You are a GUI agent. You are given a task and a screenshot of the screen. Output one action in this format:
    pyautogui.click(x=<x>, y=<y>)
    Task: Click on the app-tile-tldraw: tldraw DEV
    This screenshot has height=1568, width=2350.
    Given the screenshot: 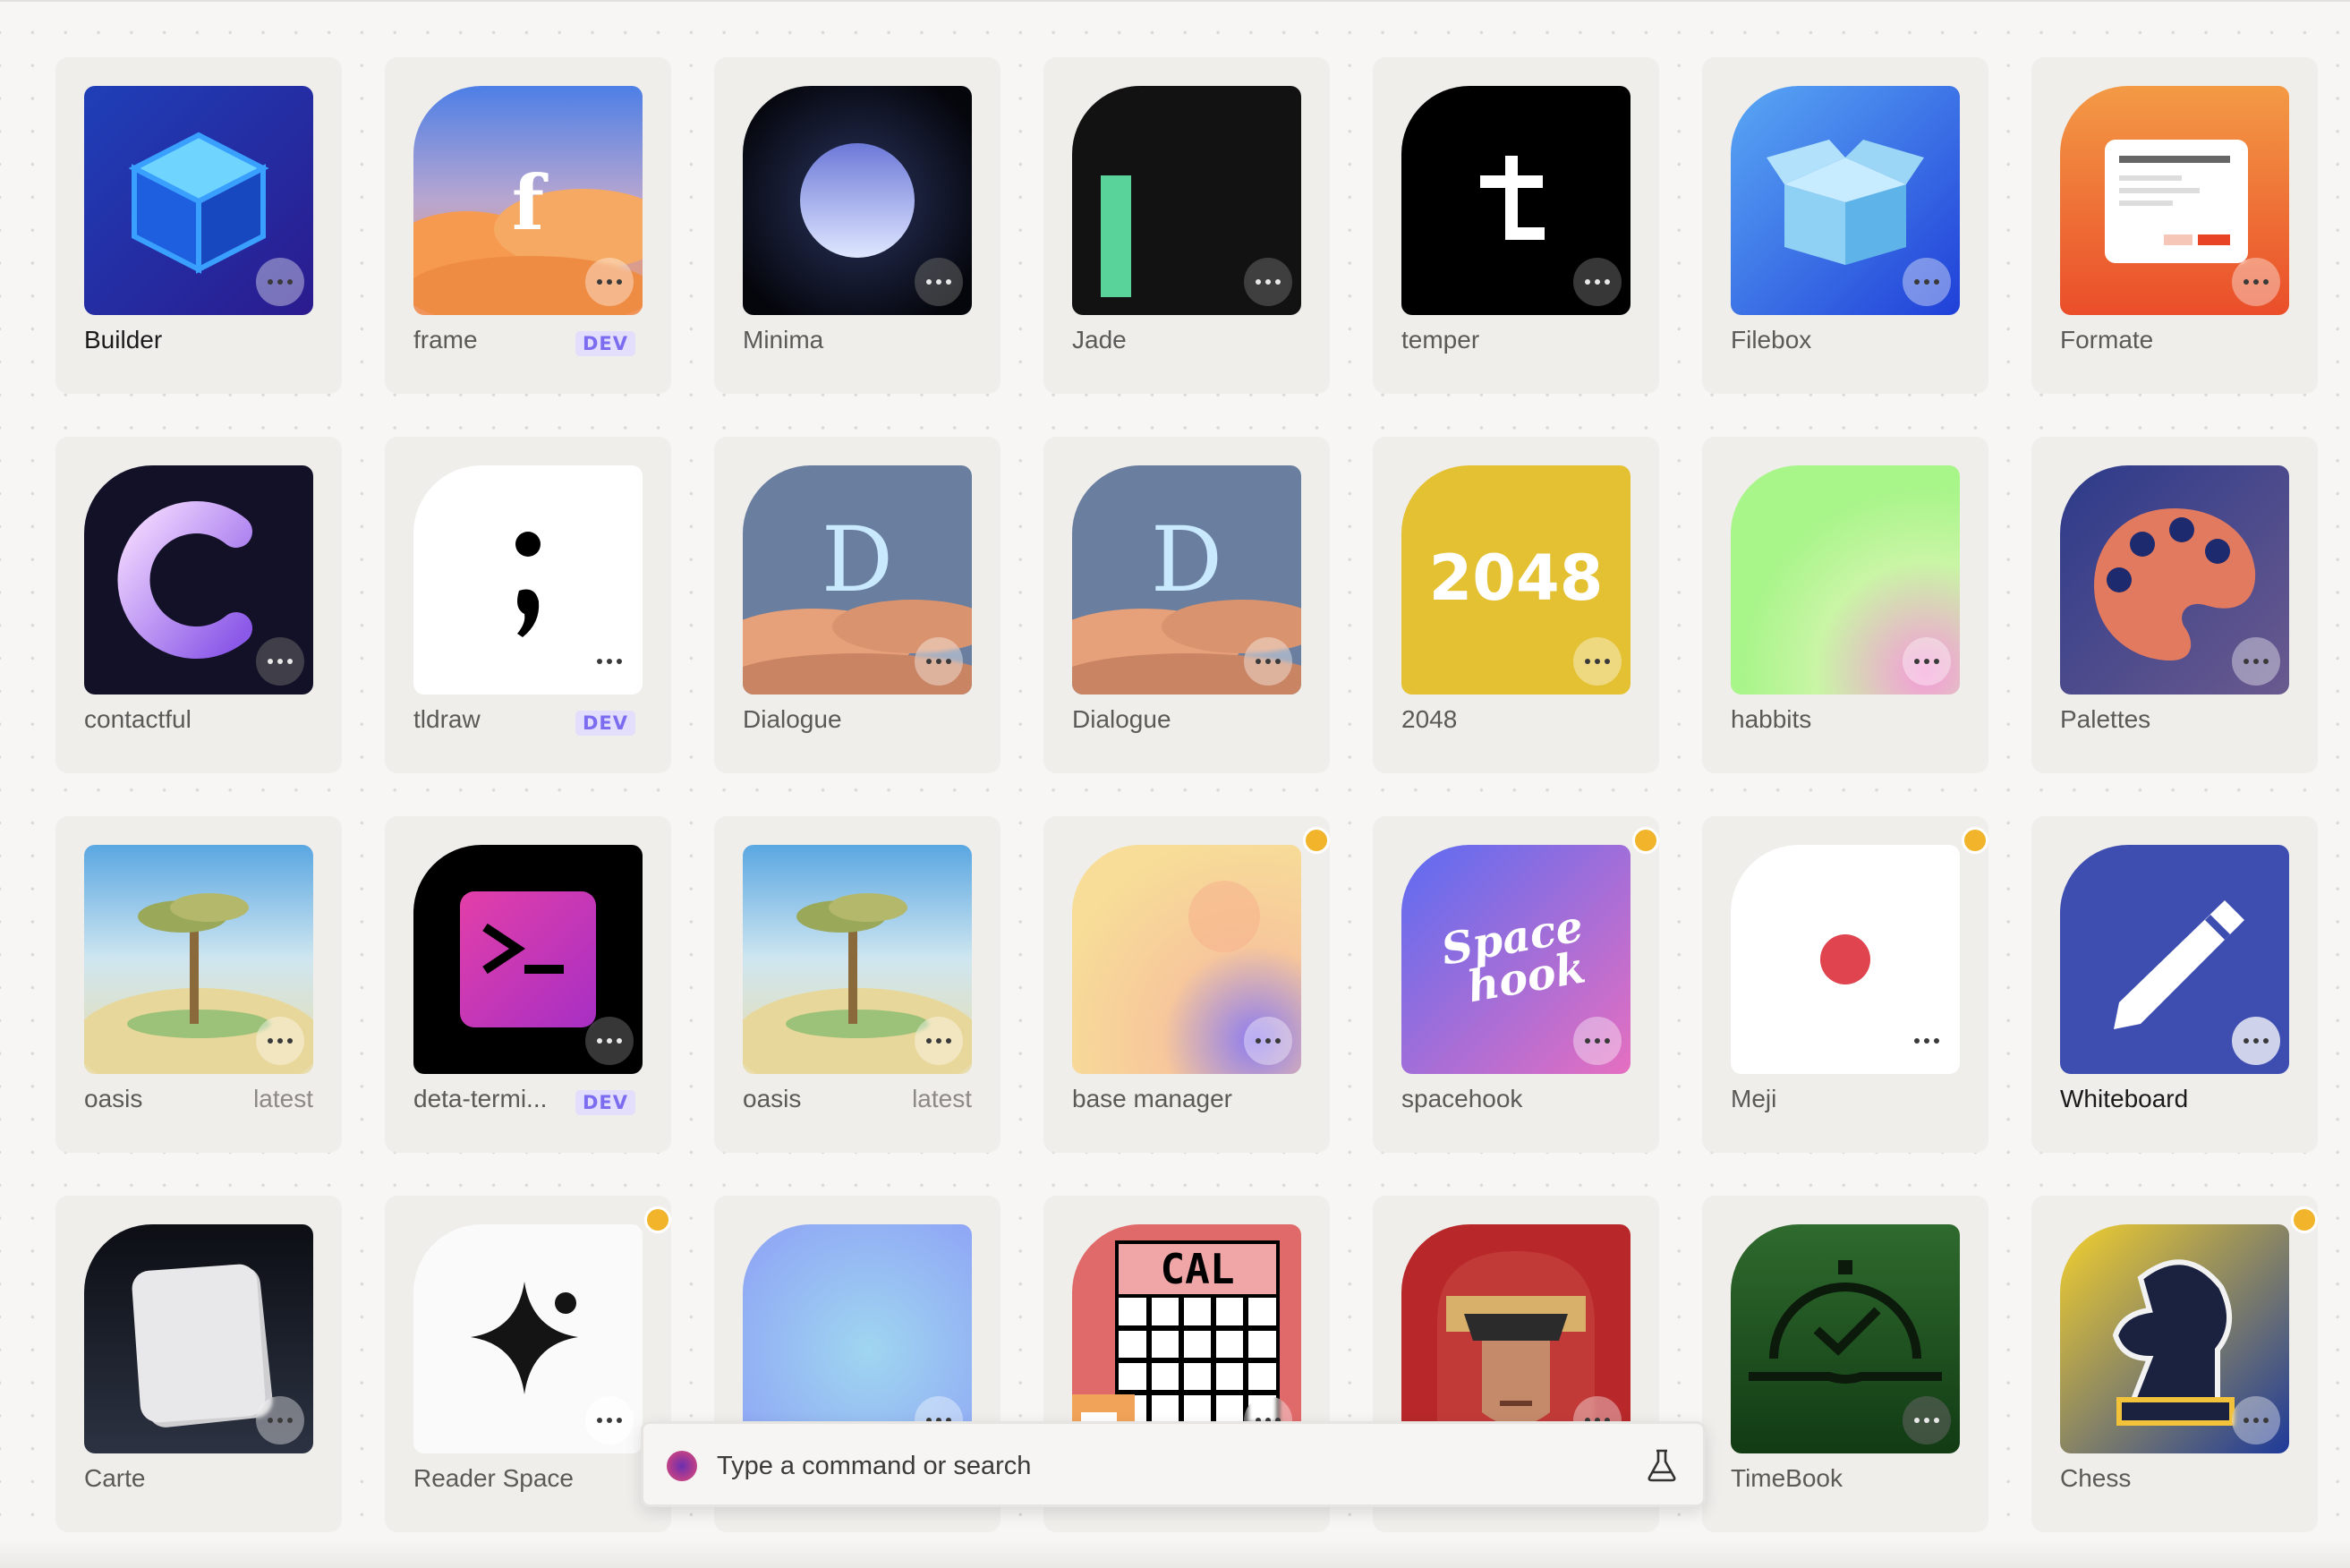 What is the action you would take?
    pyautogui.click(x=528, y=605)
    